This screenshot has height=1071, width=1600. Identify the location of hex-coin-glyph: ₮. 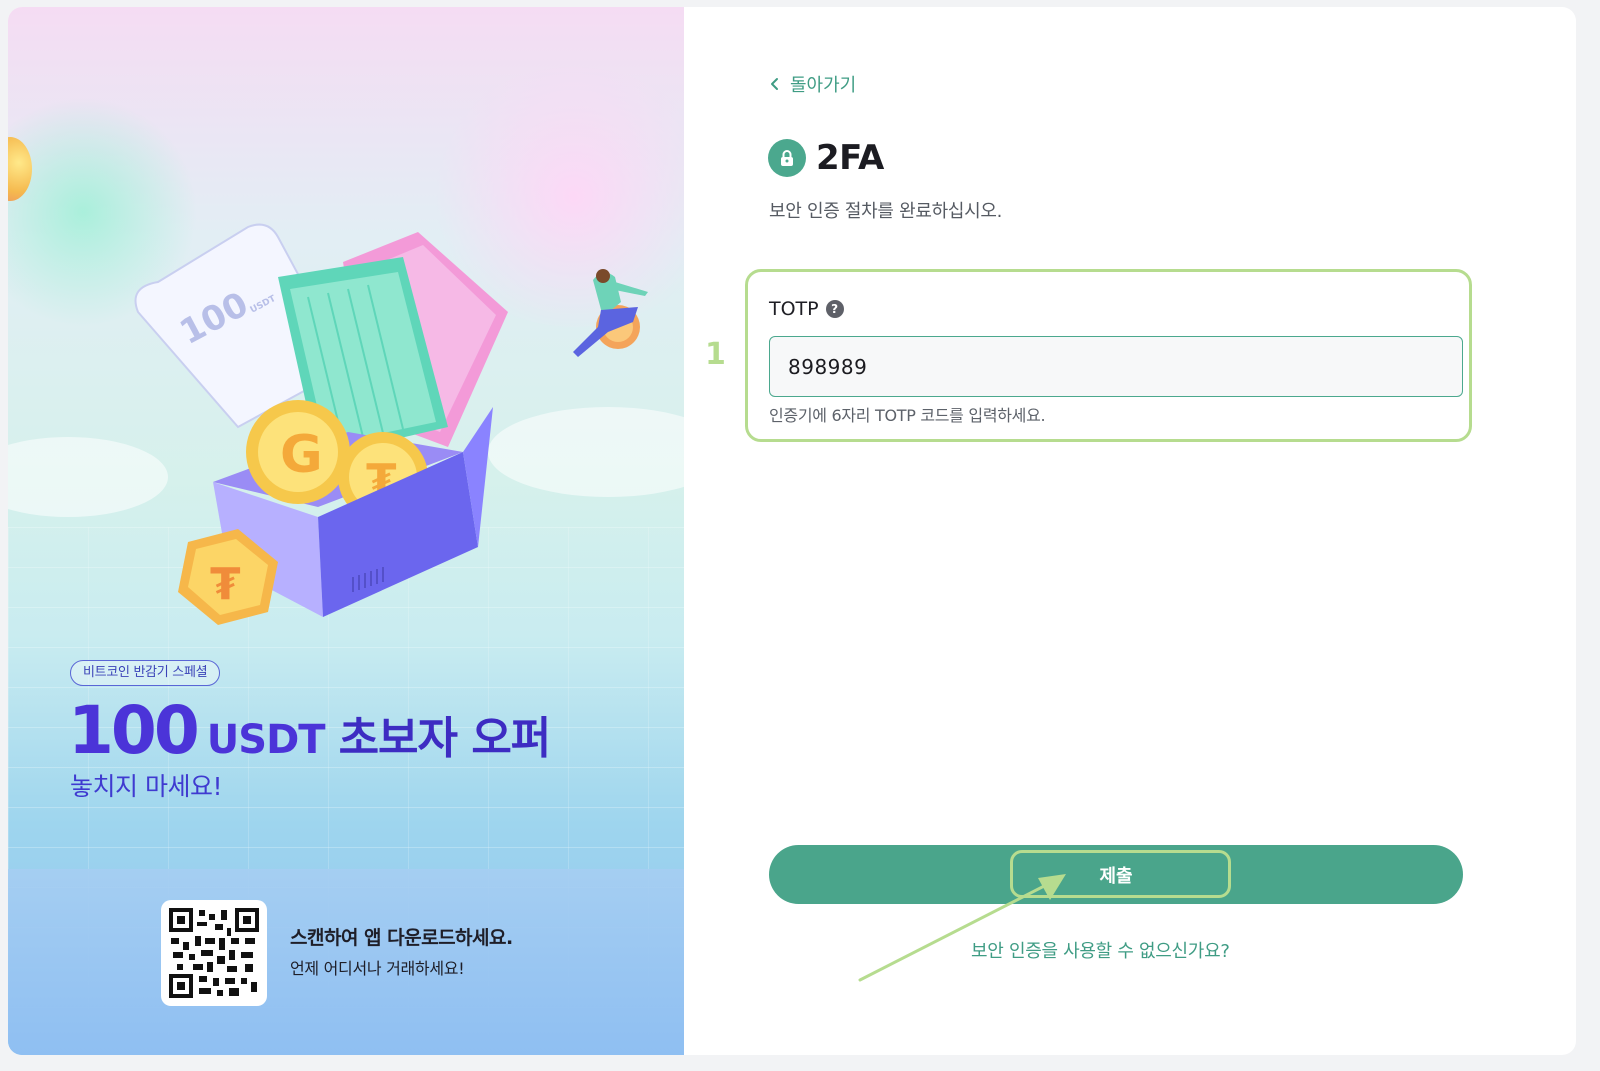
(225, 584).